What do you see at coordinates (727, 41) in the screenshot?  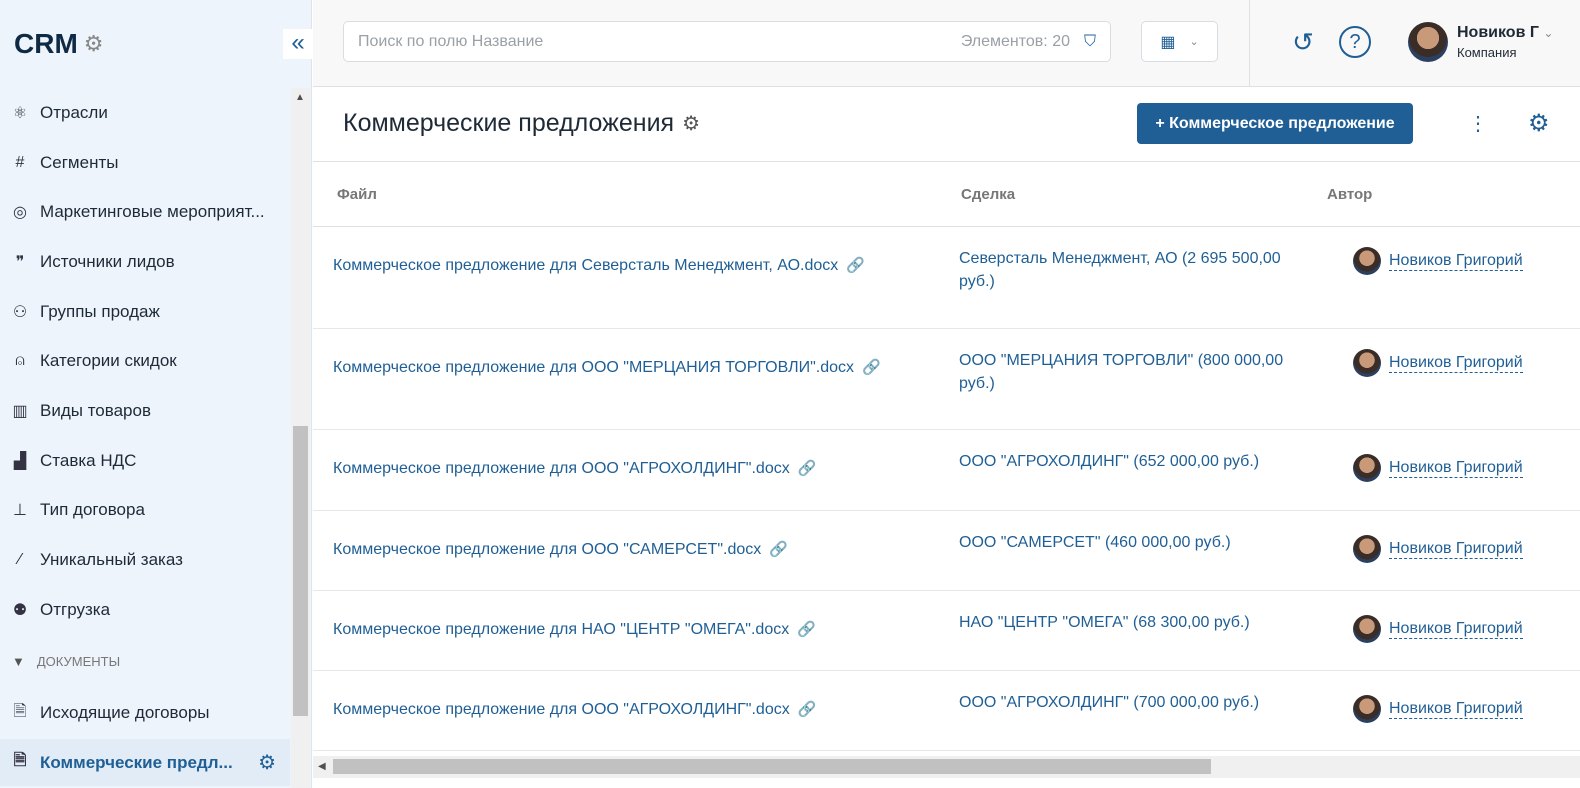 I see `search-input: Поиск по полю Название Элементов: 20 ⛉` at bounding box center [727, 41].